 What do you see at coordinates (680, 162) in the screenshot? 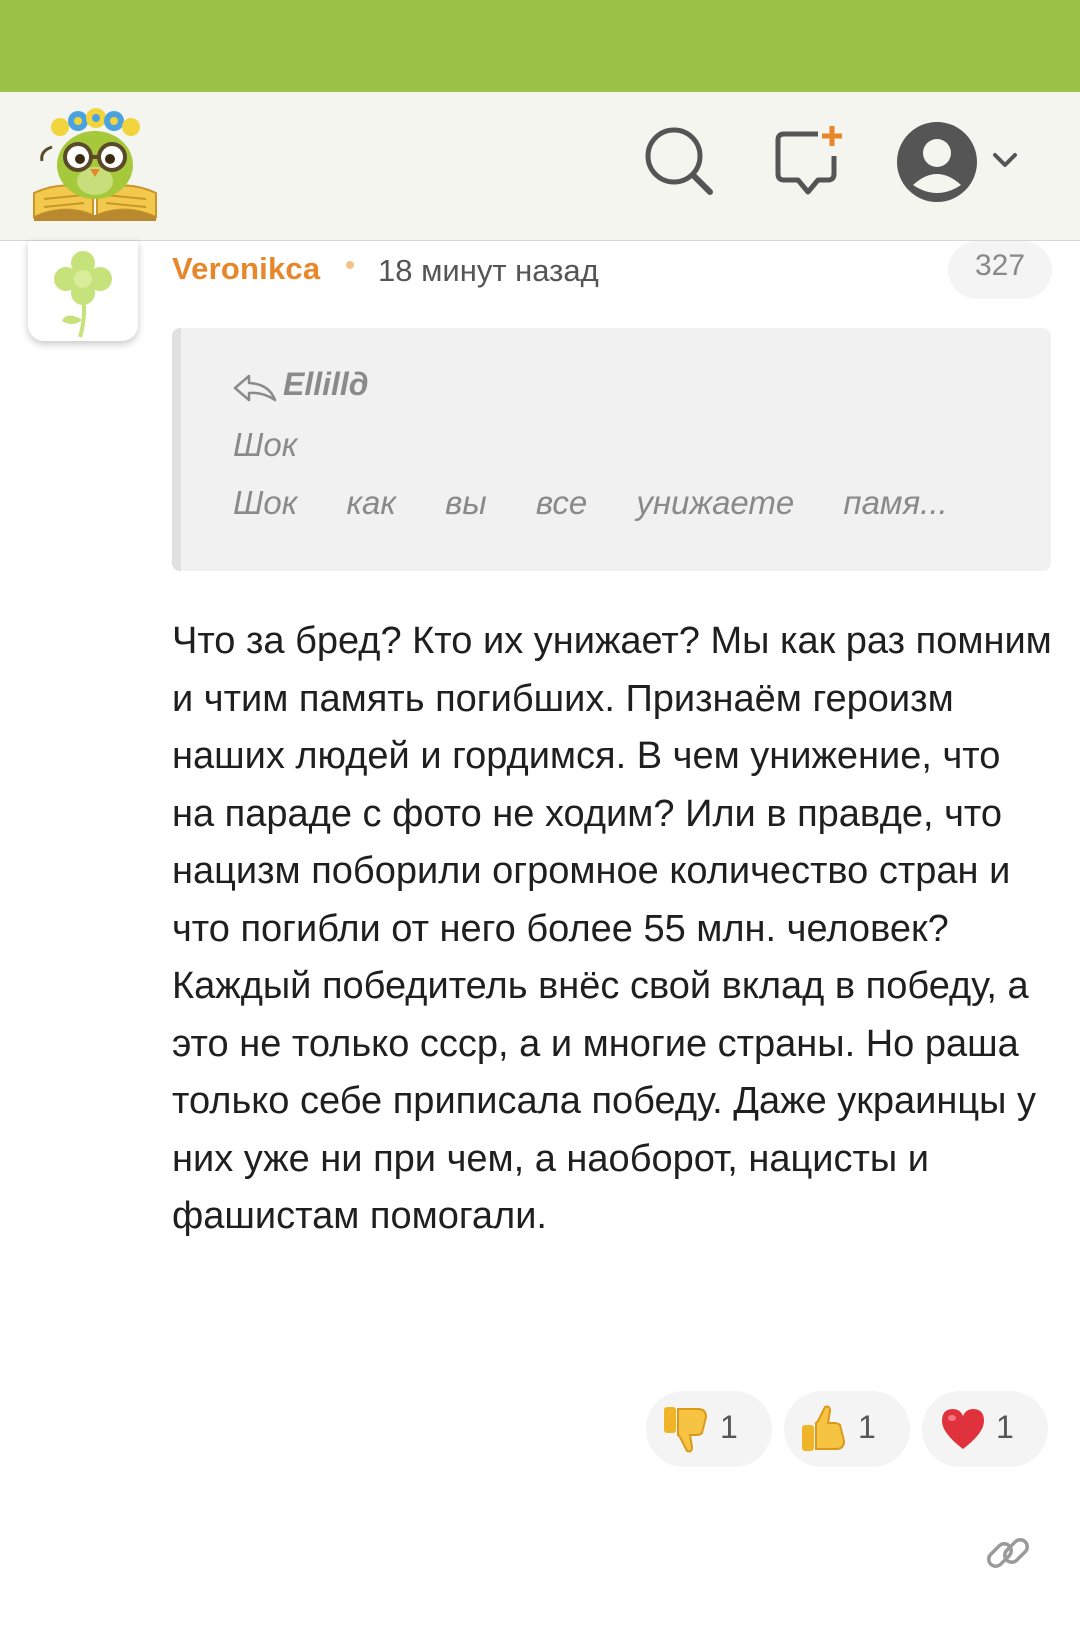
I see `search-icon` at bounding box center [680, 162].